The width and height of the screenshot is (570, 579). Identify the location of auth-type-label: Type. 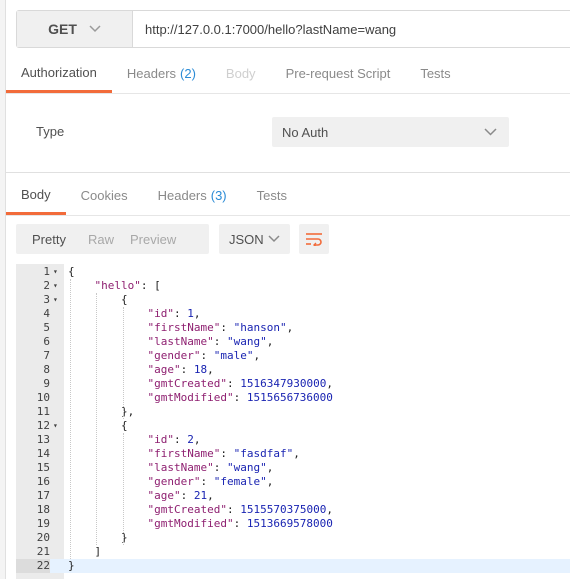
(50, 131).